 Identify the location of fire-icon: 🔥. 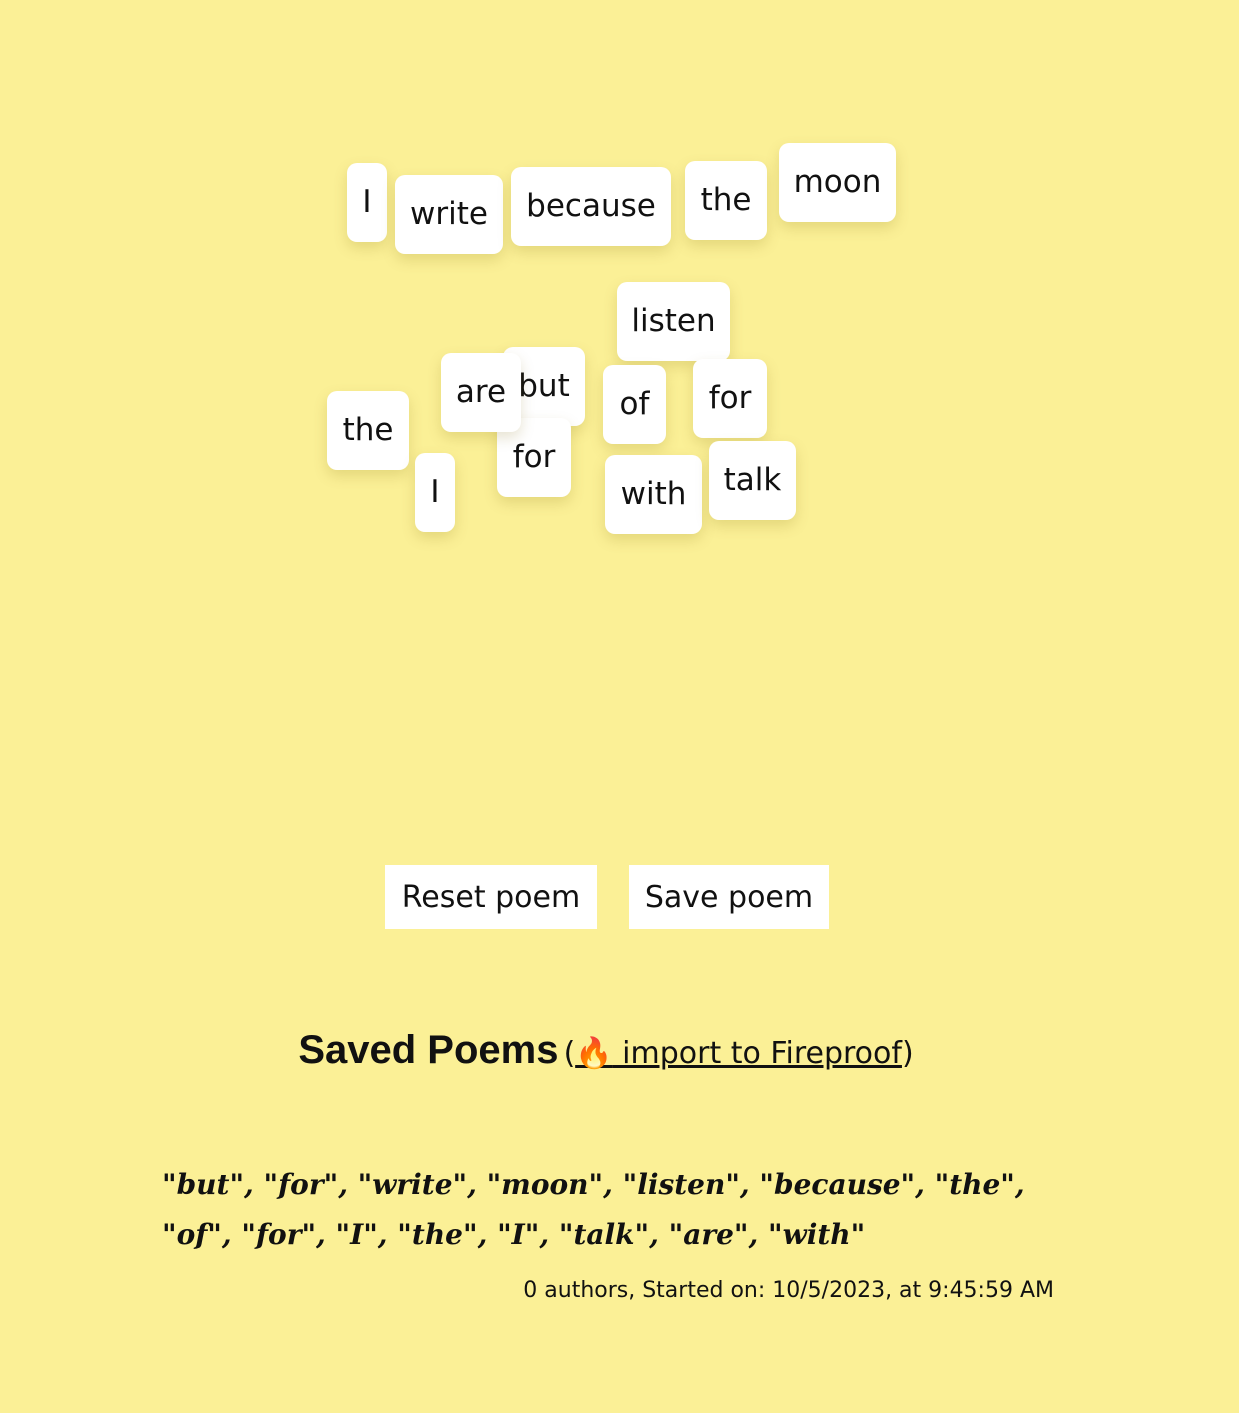
(594, 1053).